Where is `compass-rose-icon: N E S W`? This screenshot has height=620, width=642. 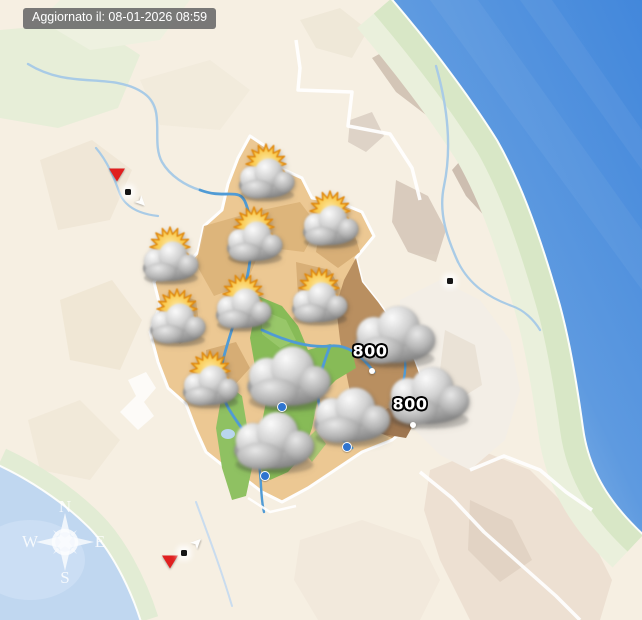 compass-rose-icon: N E S W is located at coordinates (63, 542).